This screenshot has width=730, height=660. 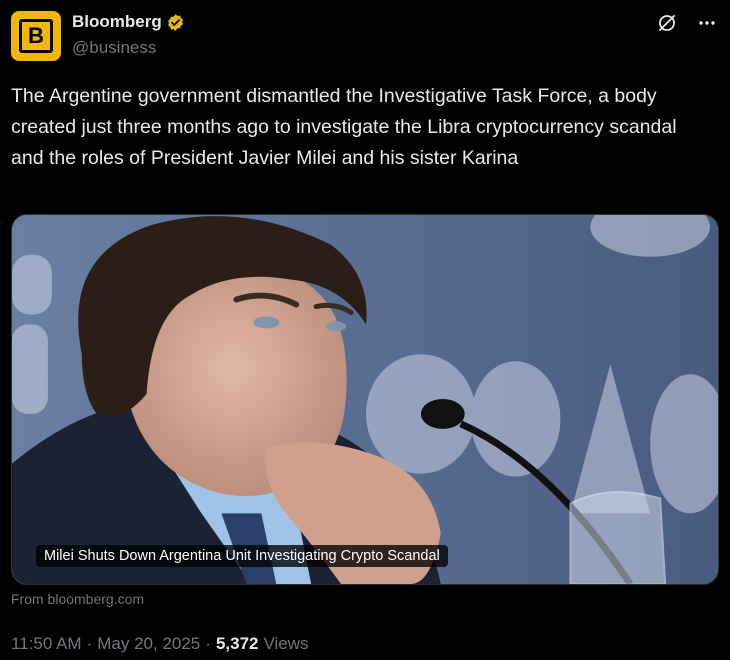 I want to click on views-label: Views, so click(x=286, y=643).